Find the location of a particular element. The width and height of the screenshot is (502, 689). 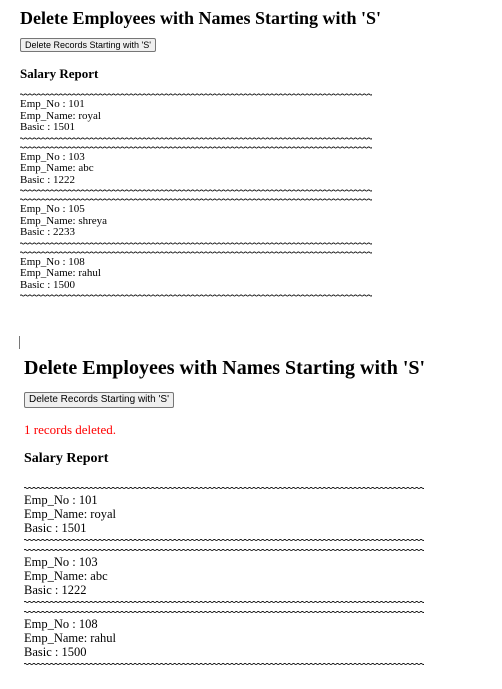

emp-no: Emp_No : 105 is located at coordinates (52, 209).